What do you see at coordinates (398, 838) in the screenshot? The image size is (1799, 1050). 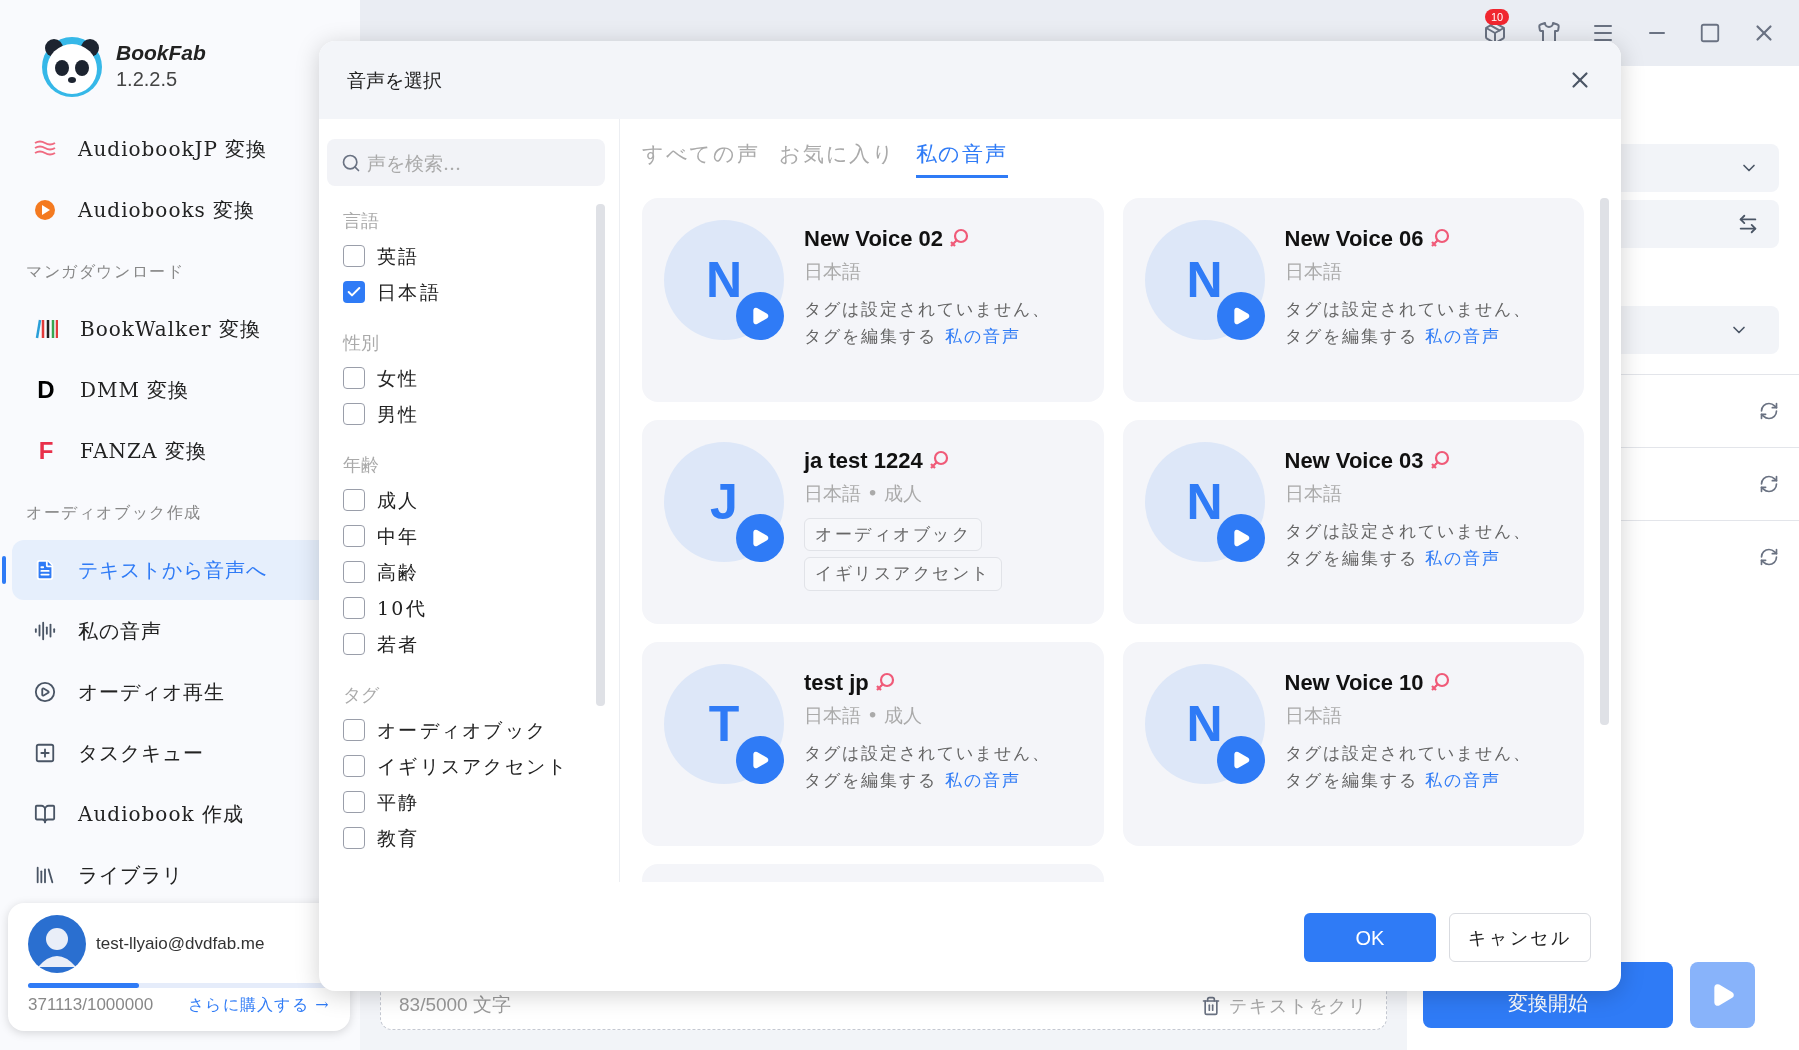 I see `filter-option-label: 教育` at bounding box center [398, 838].